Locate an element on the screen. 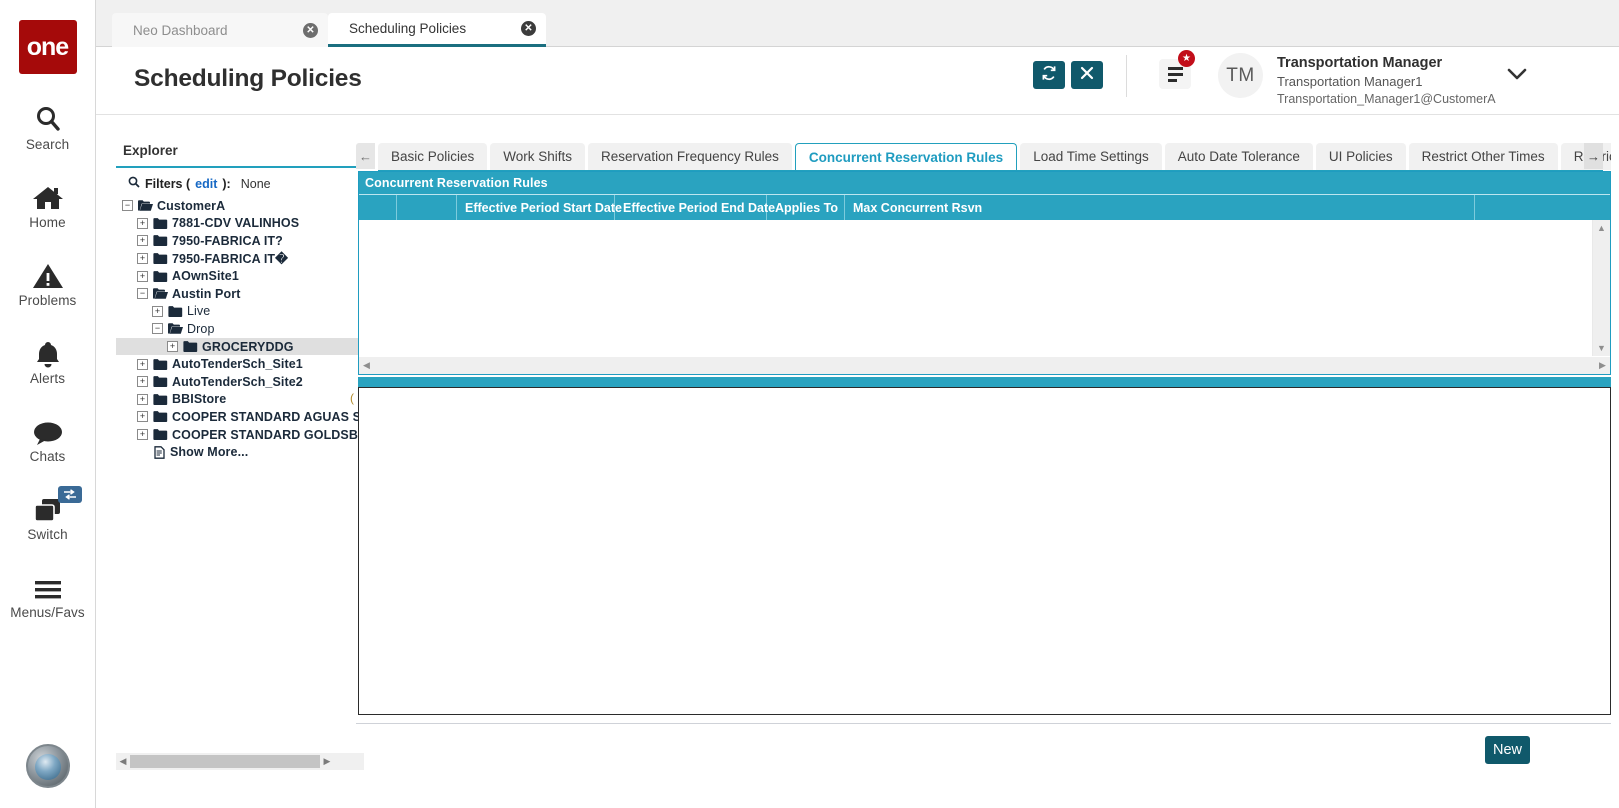 This screenshot has height=808, width=1619. tree-node: +7950-FABRICA IT� is located at coordinates (240, 259).